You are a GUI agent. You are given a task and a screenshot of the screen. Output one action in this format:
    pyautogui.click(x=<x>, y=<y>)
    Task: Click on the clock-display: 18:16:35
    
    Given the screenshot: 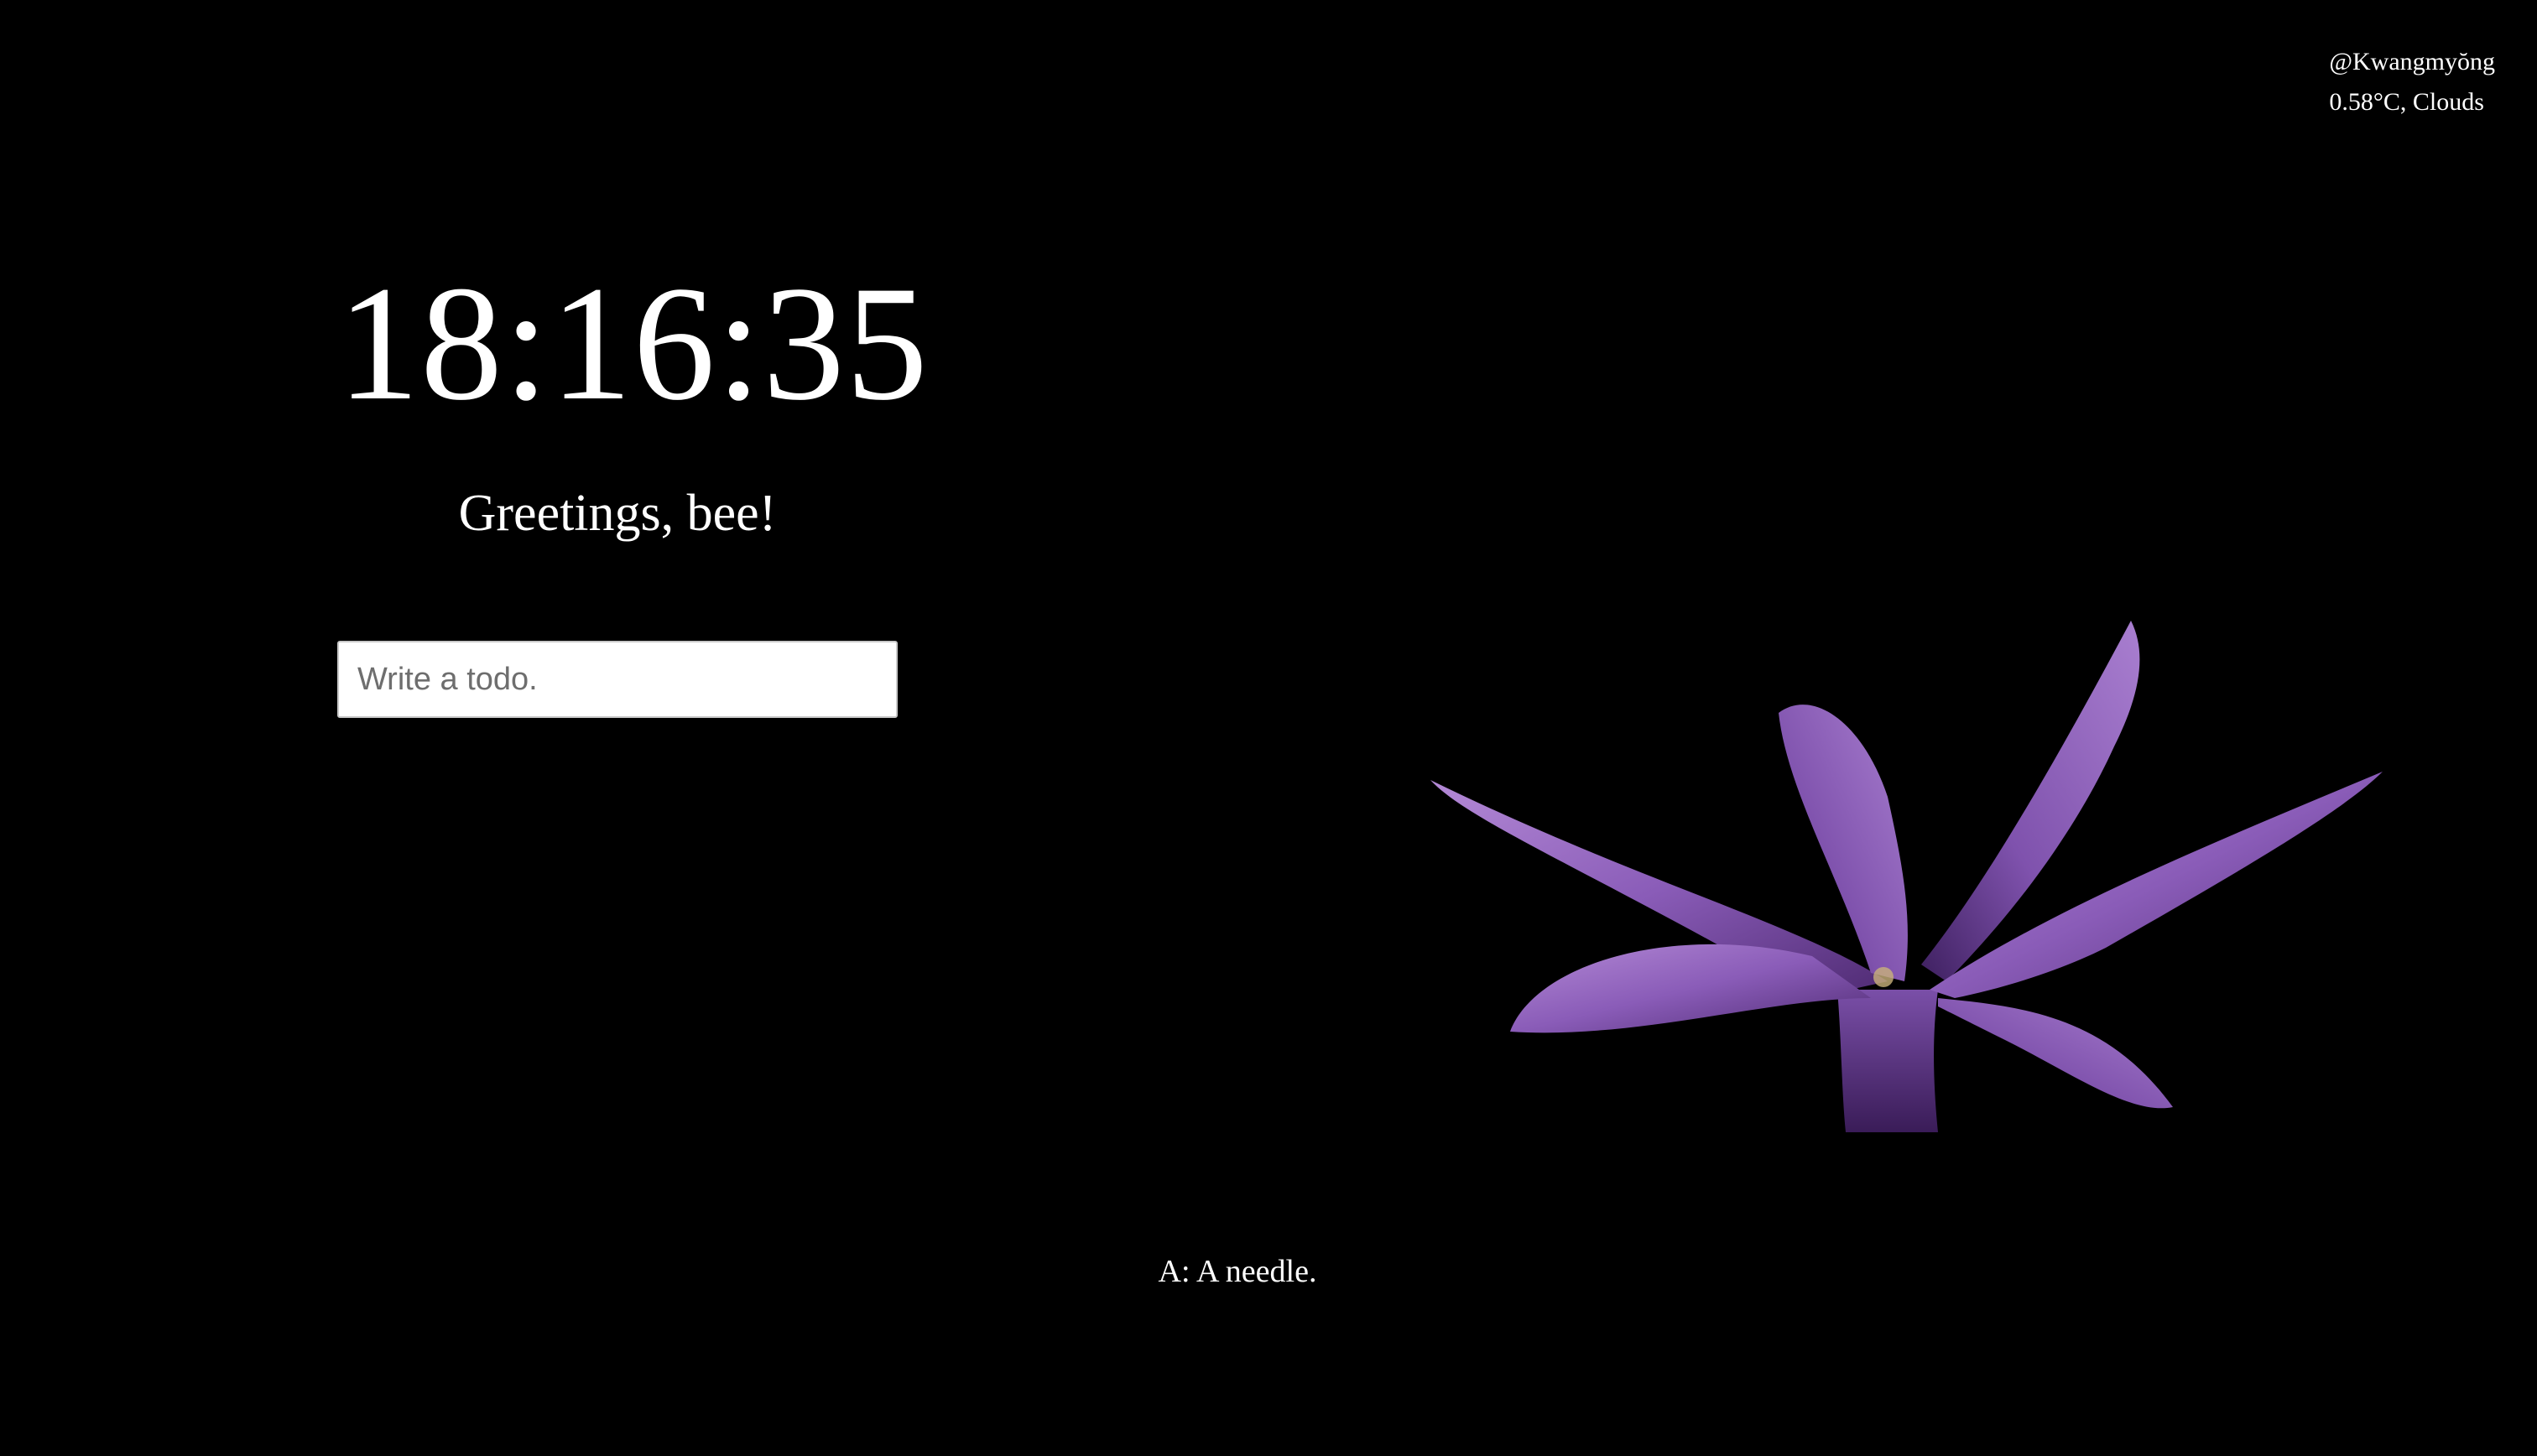 What is the action you would take?
    pyautogui.click(x=633, y=343)
    